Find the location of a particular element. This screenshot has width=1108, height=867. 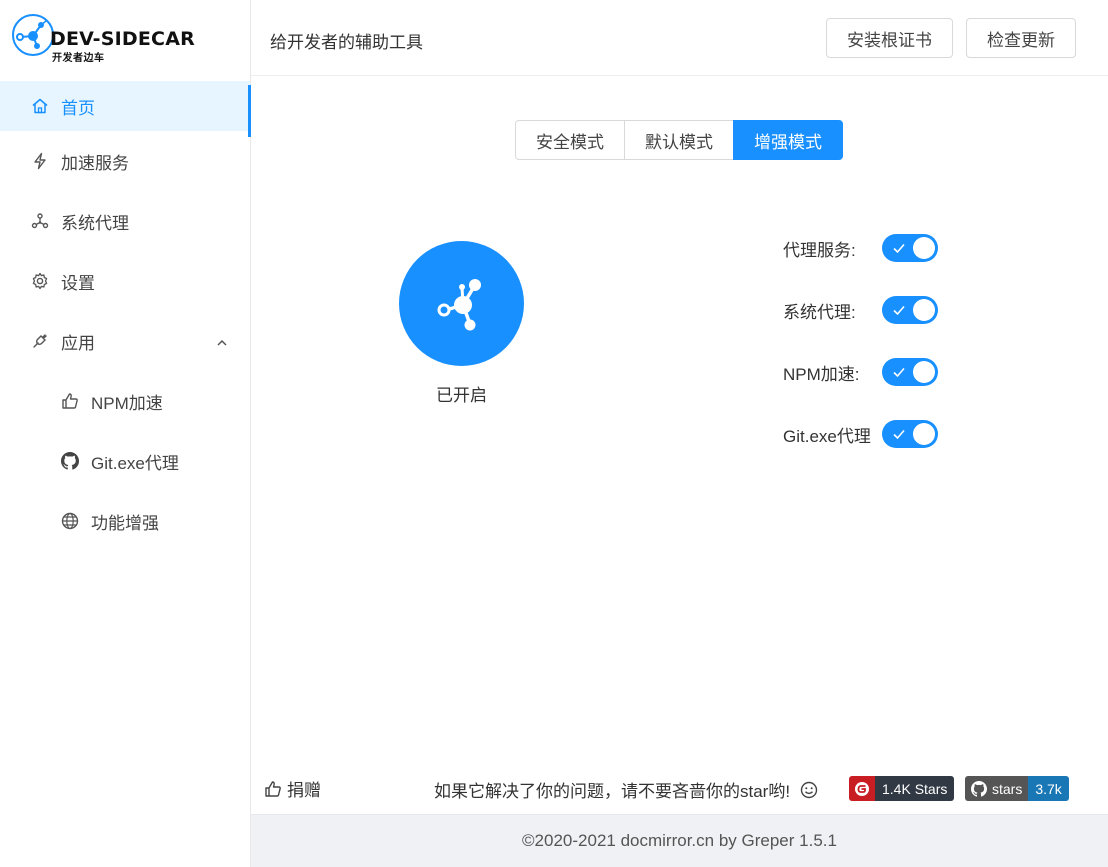

sidebar-item-acceleration: 加速服务 is located at coordinates (125, 161).